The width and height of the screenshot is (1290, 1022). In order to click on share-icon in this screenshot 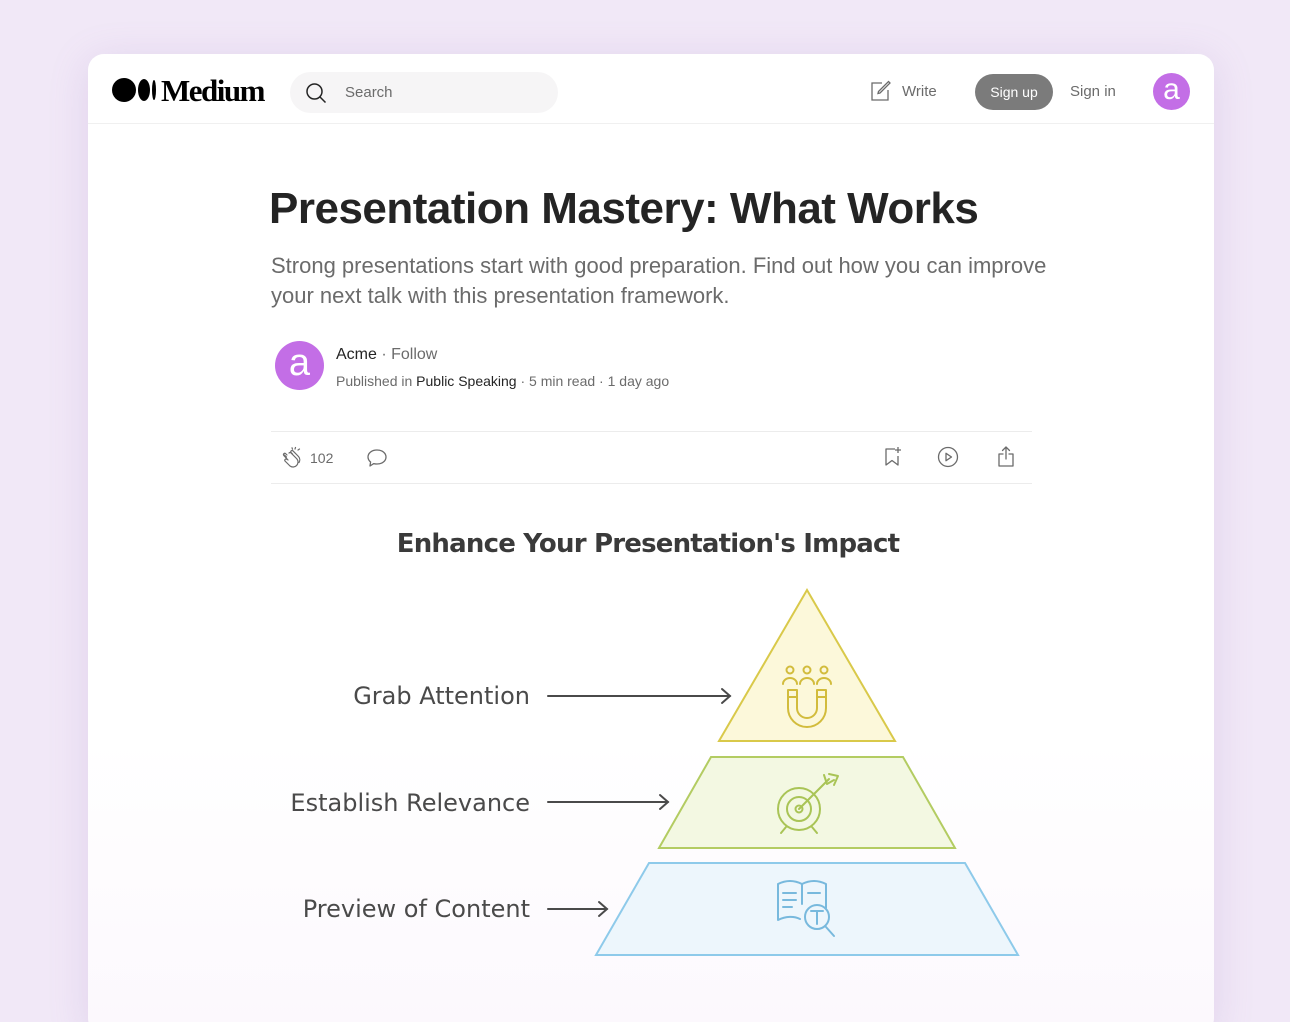, I will do `click(1006, 457)`.